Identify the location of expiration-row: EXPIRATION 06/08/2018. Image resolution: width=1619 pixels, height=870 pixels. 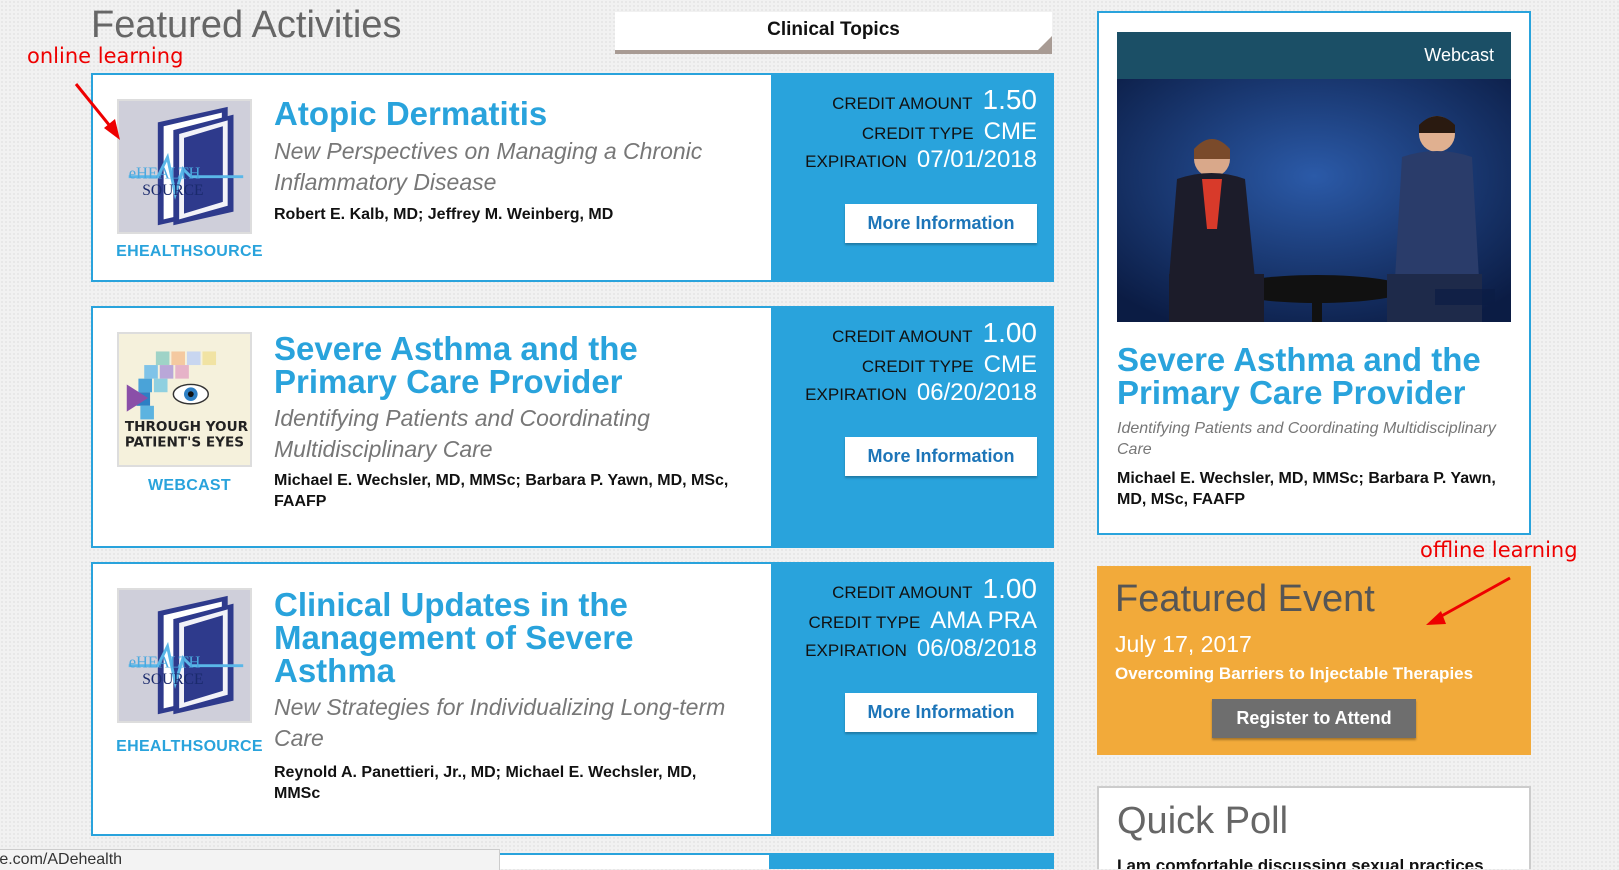
(921, 649).